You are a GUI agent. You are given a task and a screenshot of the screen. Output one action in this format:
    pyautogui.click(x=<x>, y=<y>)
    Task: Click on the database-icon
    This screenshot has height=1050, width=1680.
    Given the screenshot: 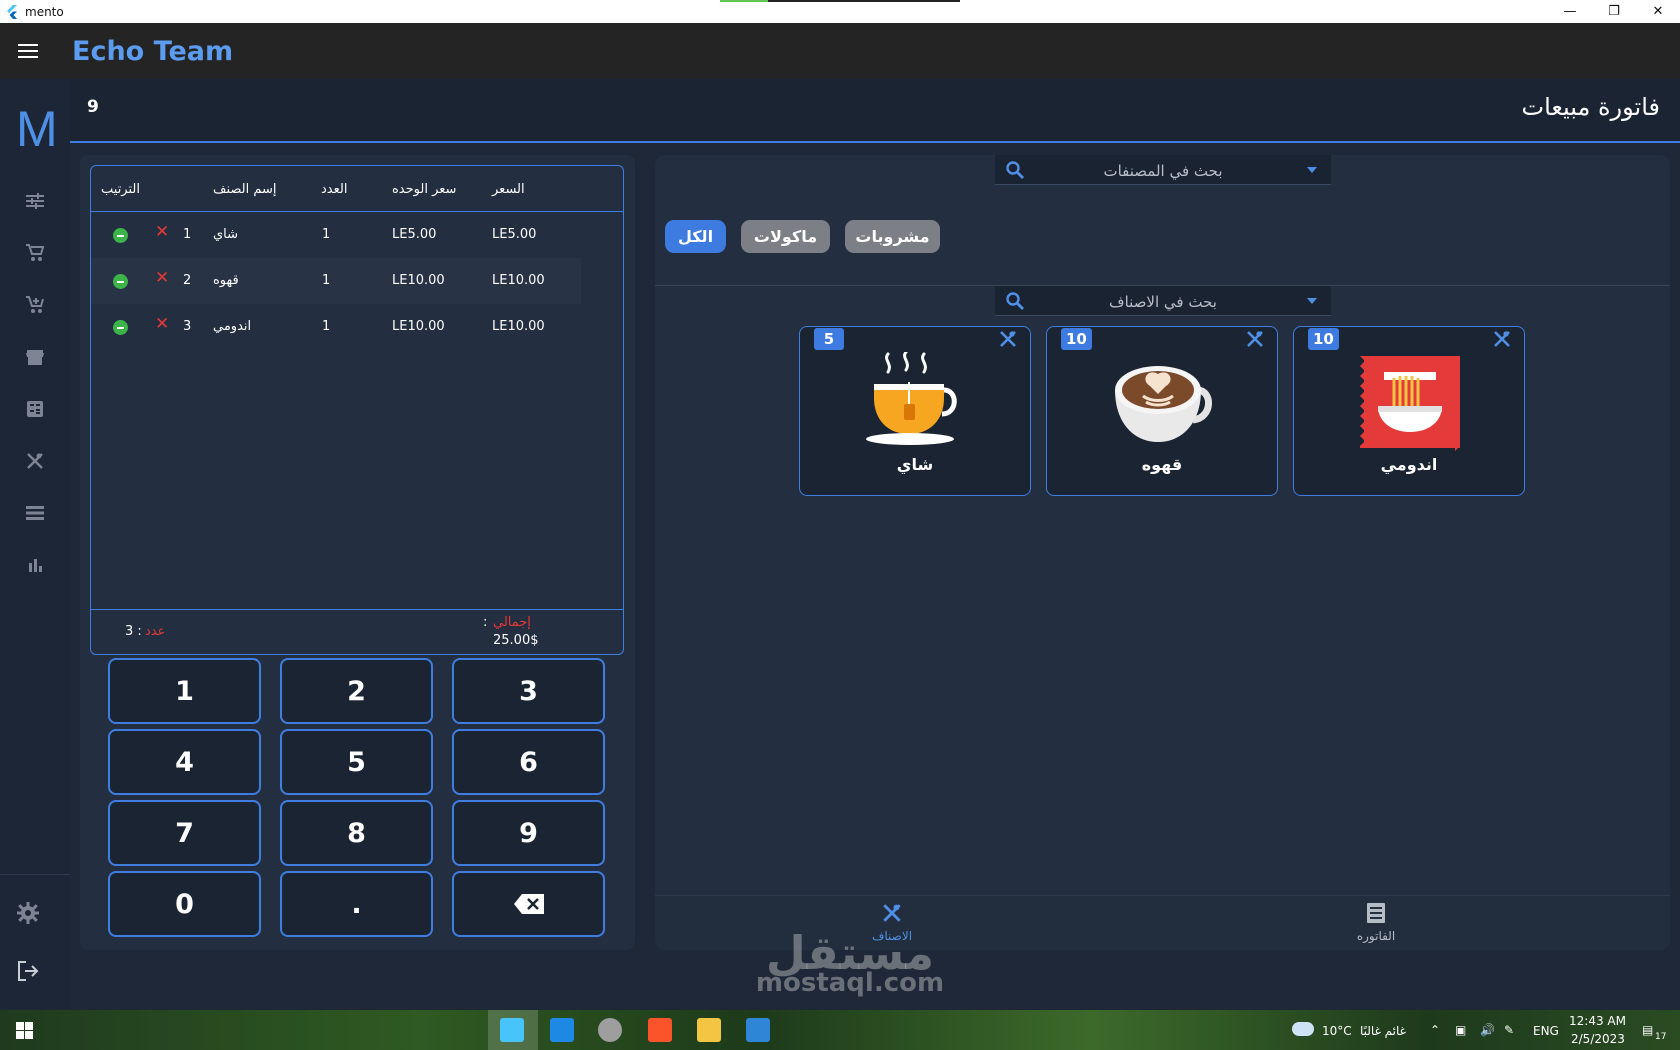 What is the action you would take?
    pyautogui.click(x=610, y=1030)
    